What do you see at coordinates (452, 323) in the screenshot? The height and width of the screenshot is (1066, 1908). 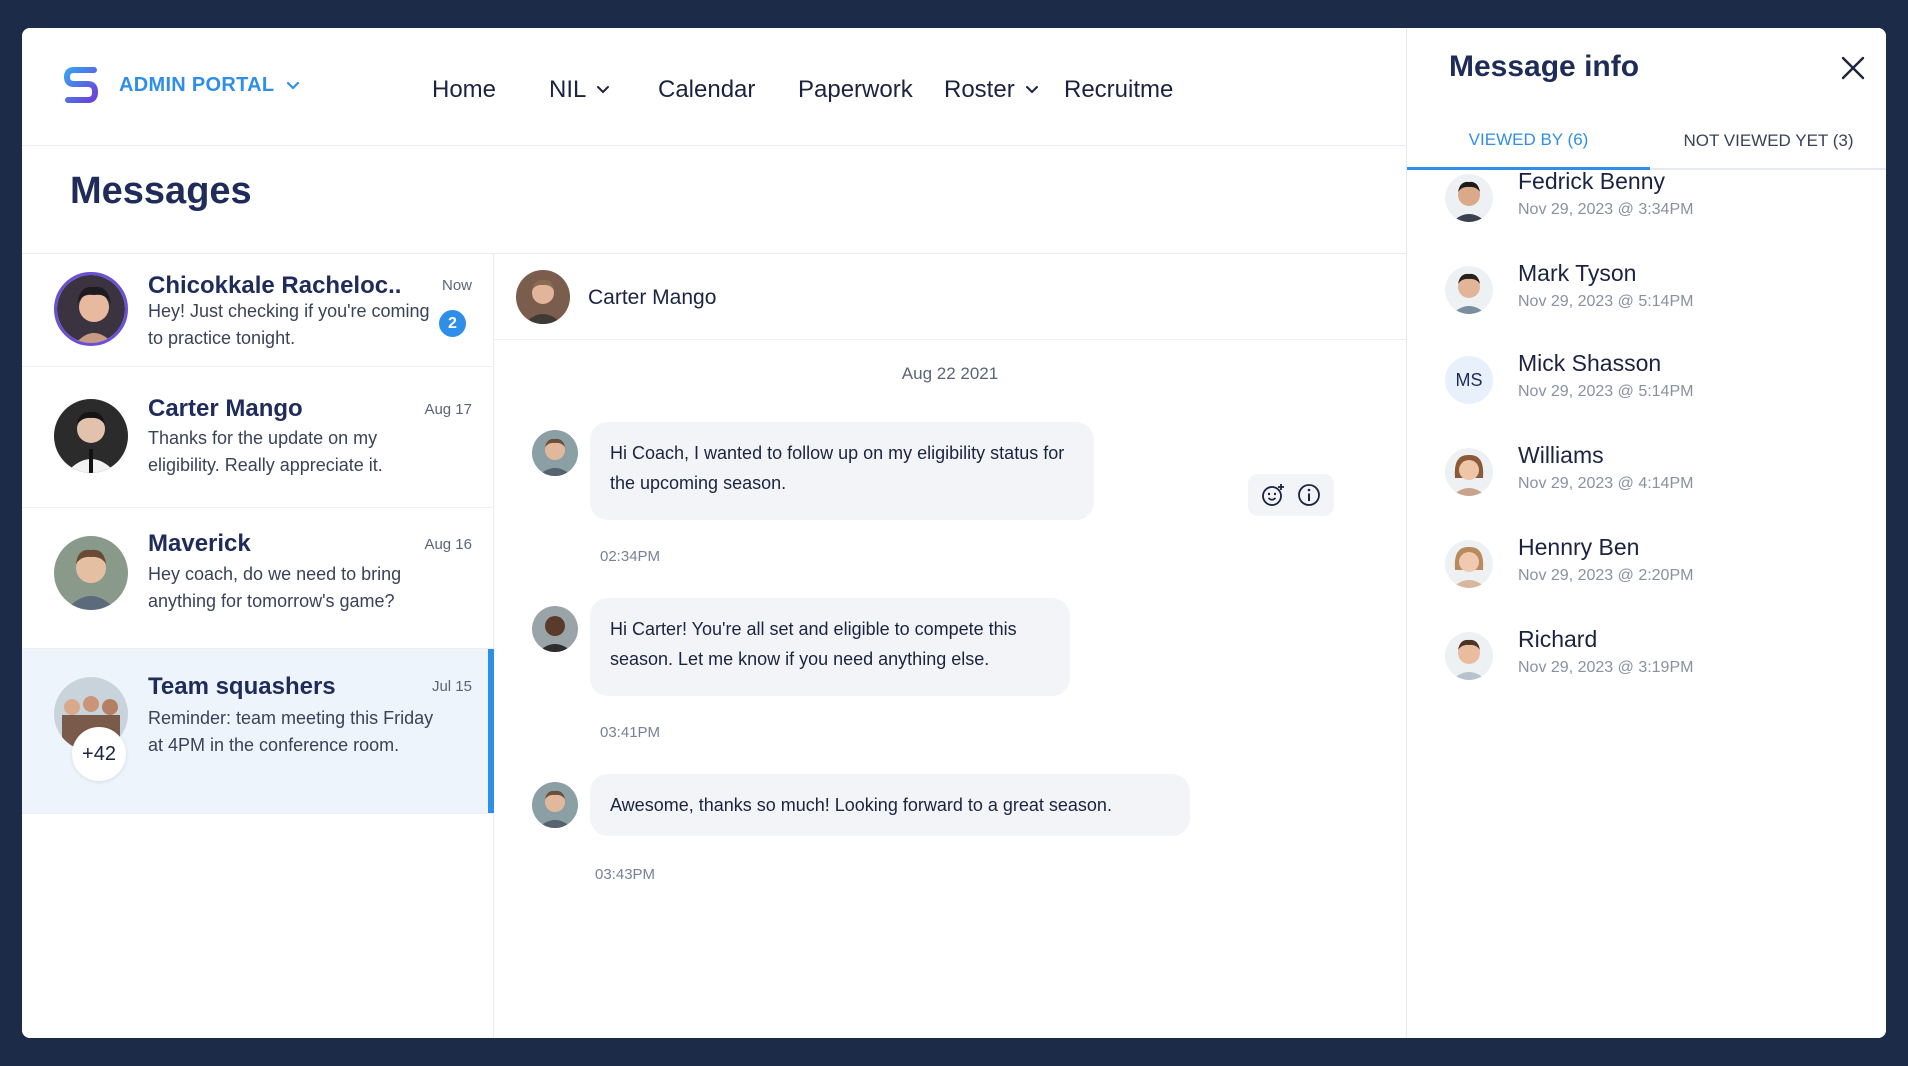 I see `unread-badge: 2` at bounding box center [452, 323].